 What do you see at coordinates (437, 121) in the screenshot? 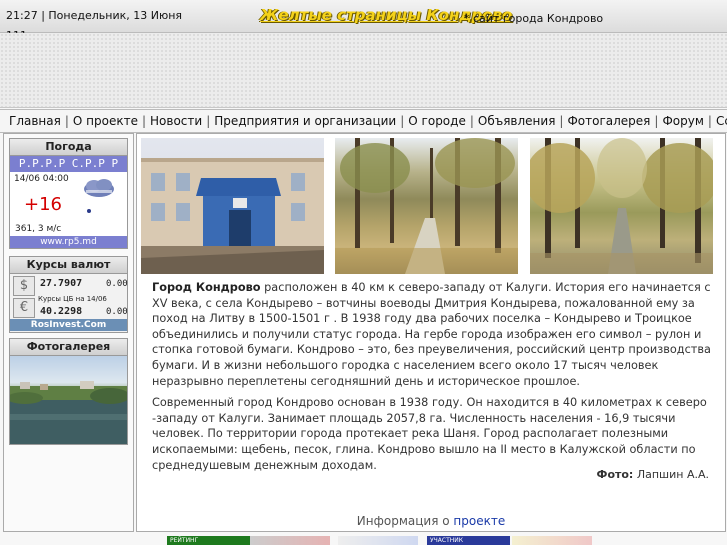
I see `nav-city: О городе` at bounding box center [437, 121].